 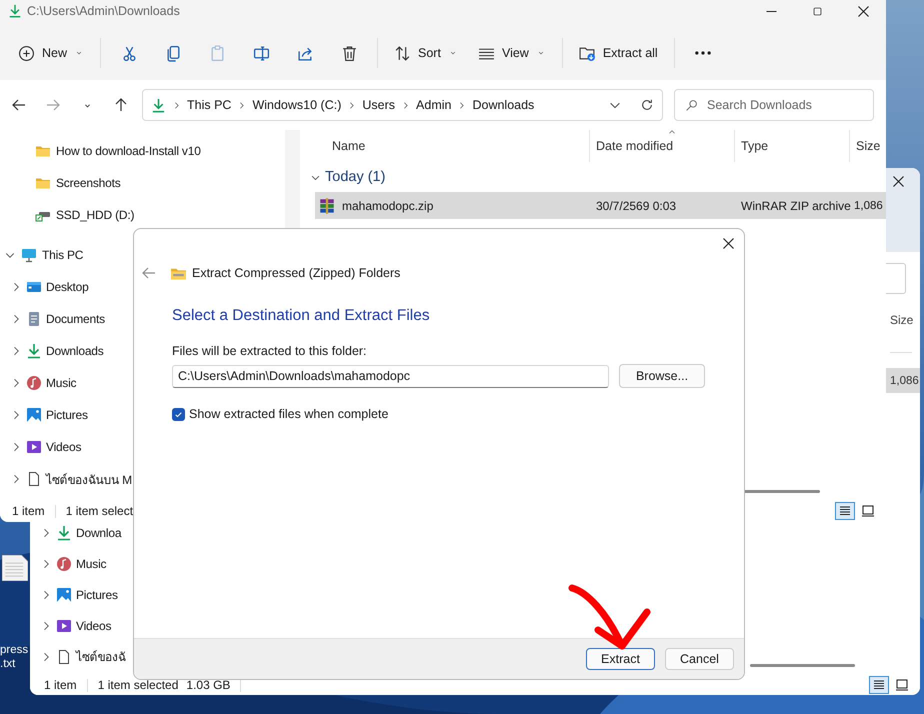 What do you see at coordinates (103, 11) in the screenshot?
I see `window-title: C:\Users\Admin\Downloads` at bounding box center [103, 11].